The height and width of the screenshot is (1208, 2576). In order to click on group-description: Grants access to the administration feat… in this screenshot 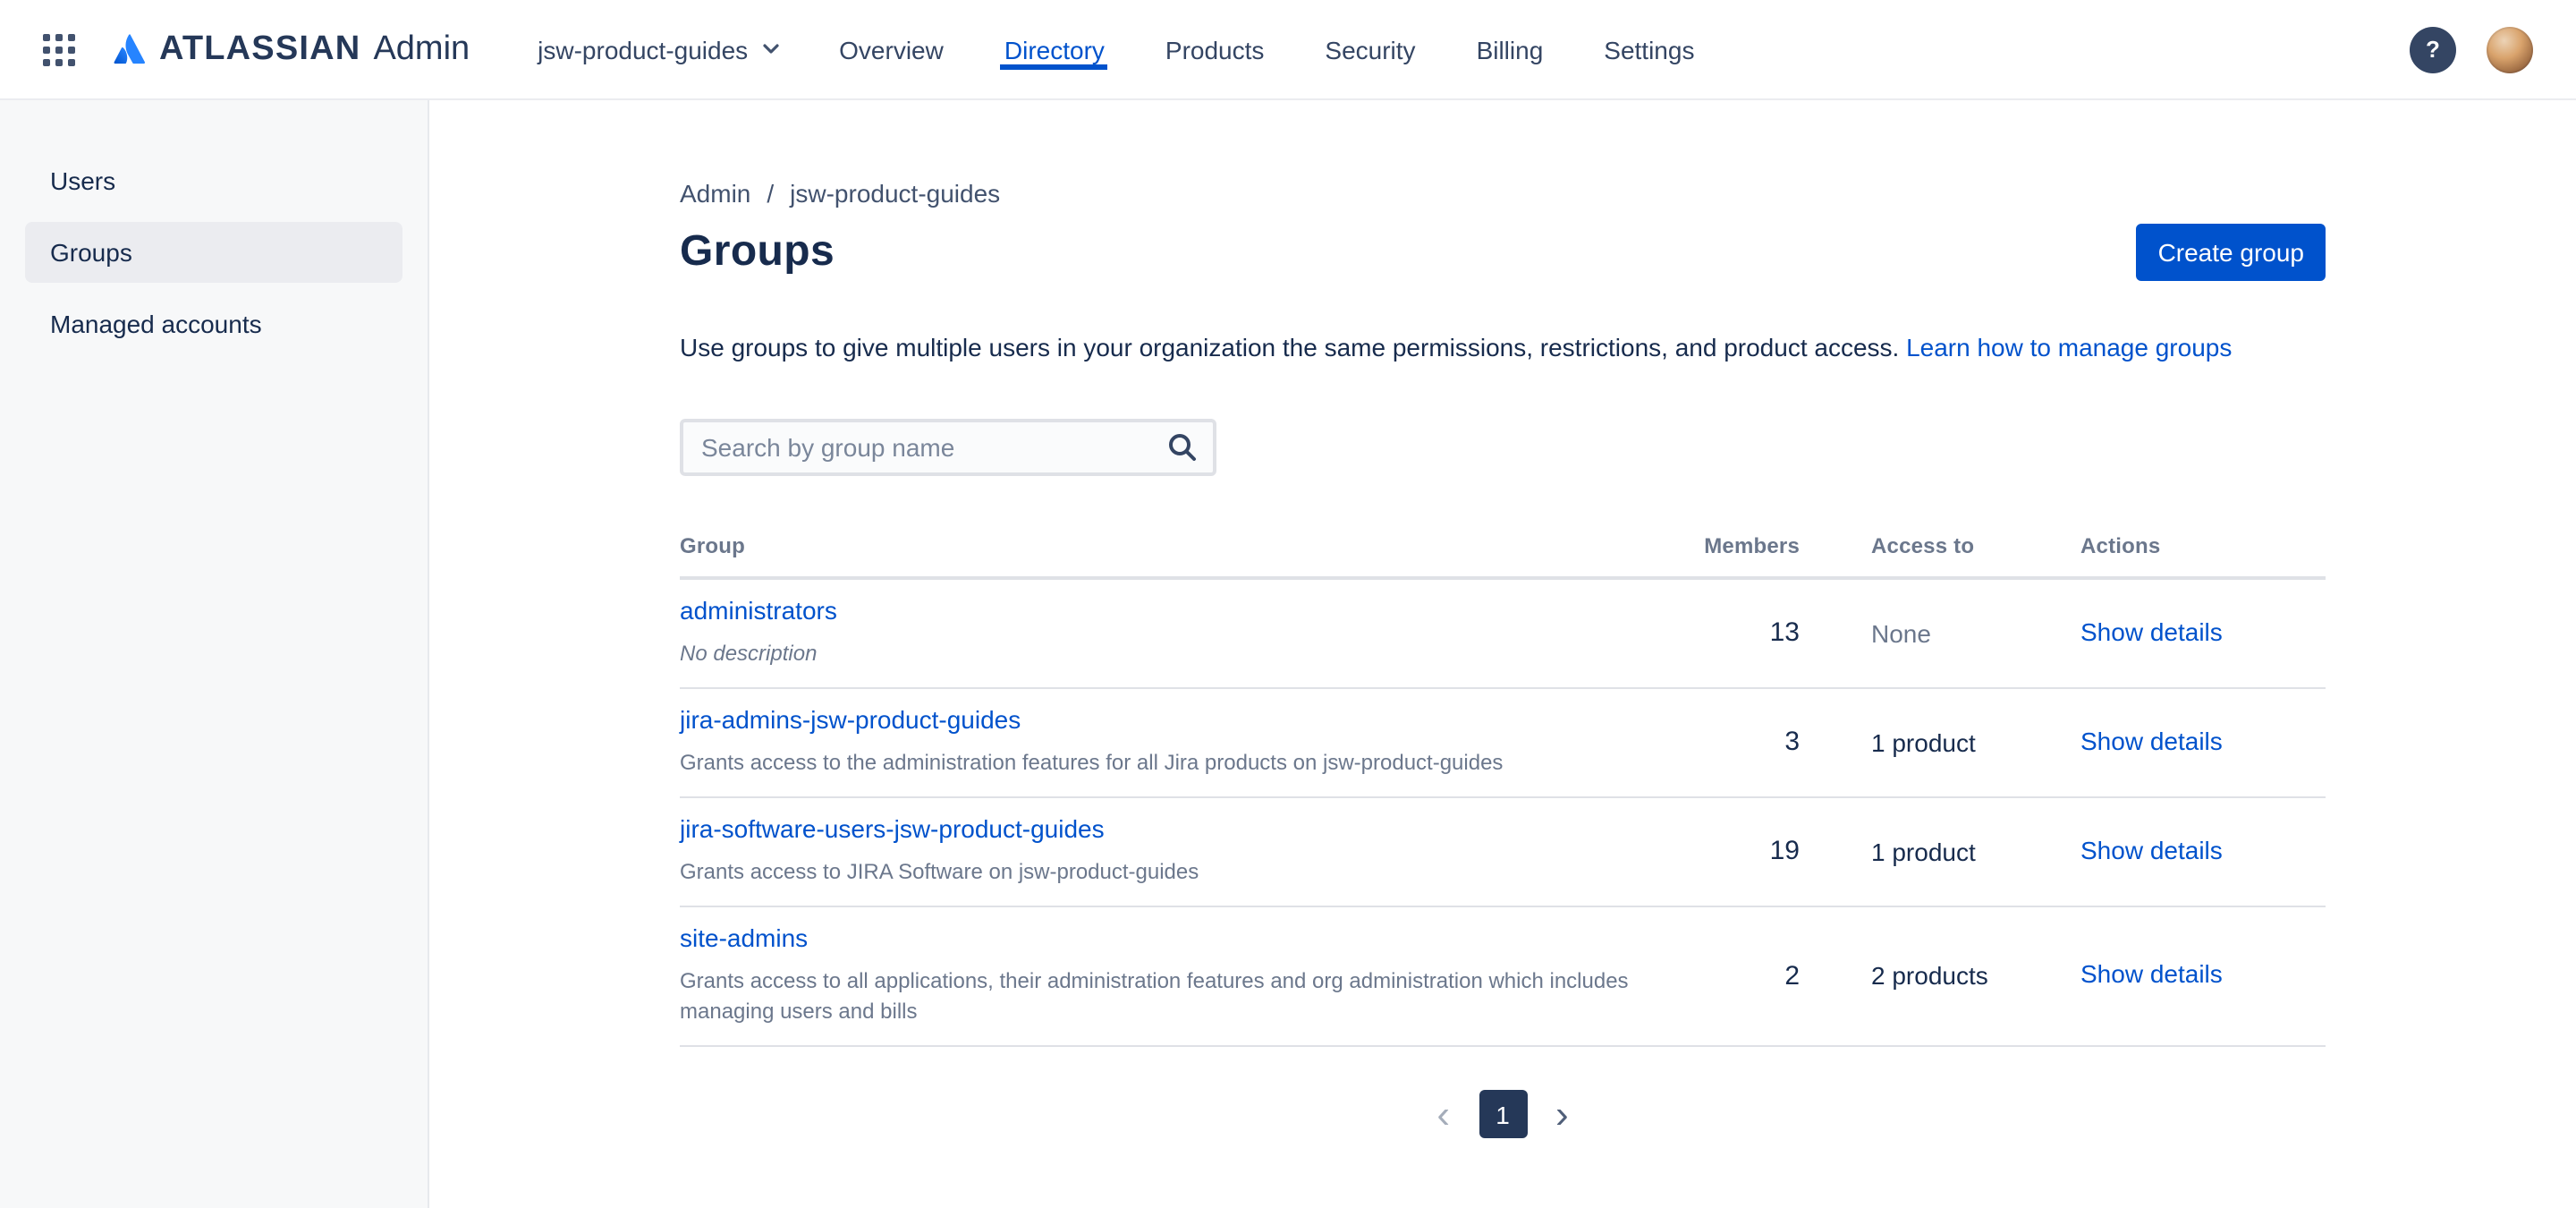, I will do `click(1092, 762)`.